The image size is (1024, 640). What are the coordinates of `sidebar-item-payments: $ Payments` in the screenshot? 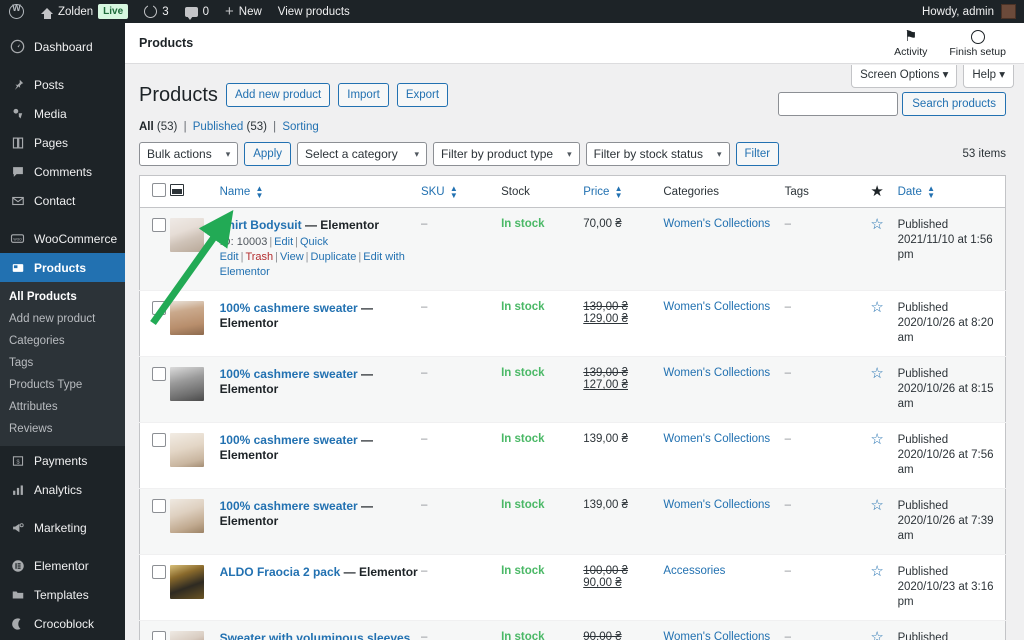 It's located at (62, 460).